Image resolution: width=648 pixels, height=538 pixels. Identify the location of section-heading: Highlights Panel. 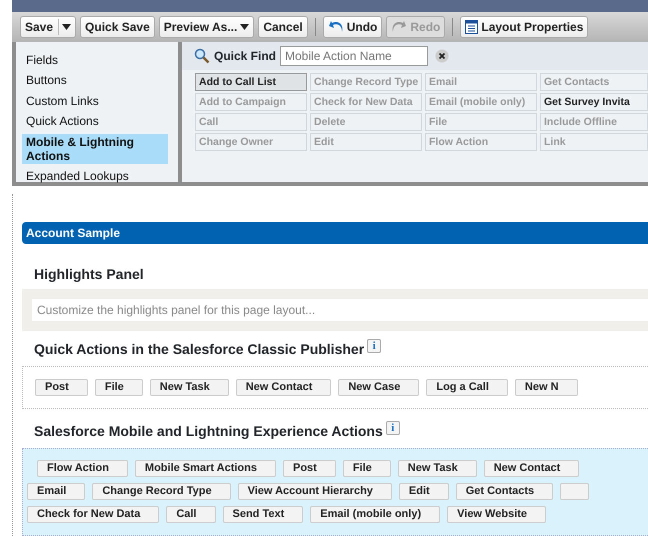
(89, 274).